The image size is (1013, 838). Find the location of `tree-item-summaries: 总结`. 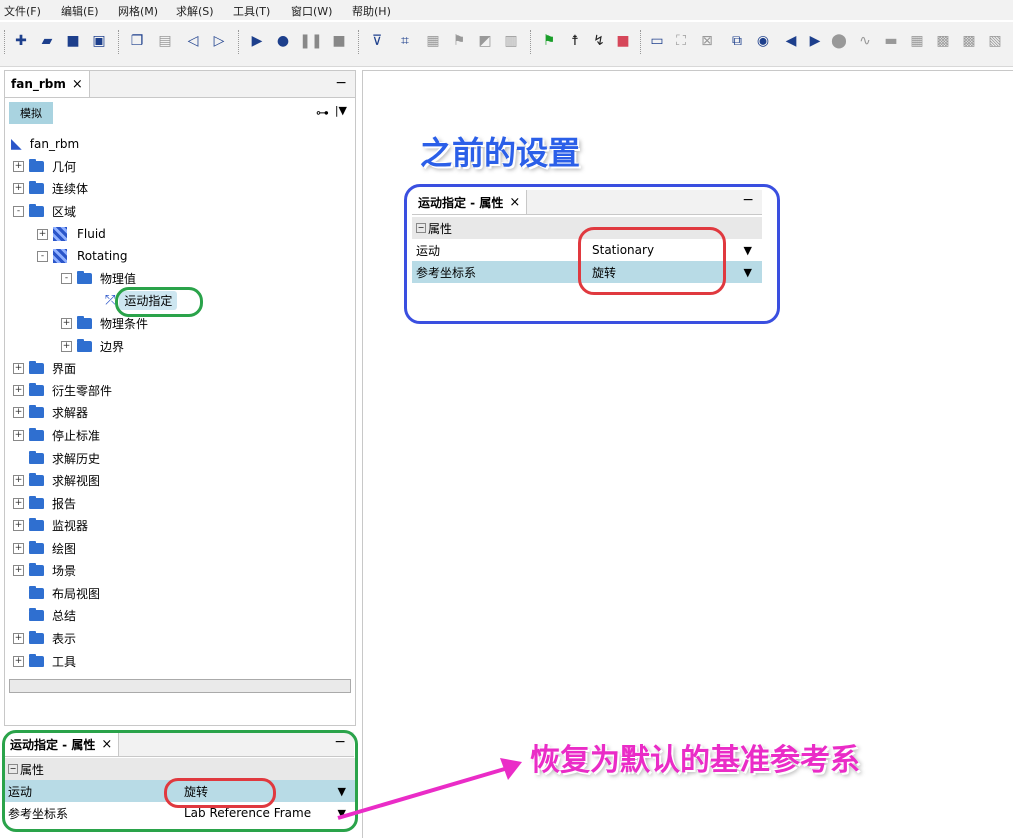

tree-item-summaries: 总结 is located at coordinates (44, 615).